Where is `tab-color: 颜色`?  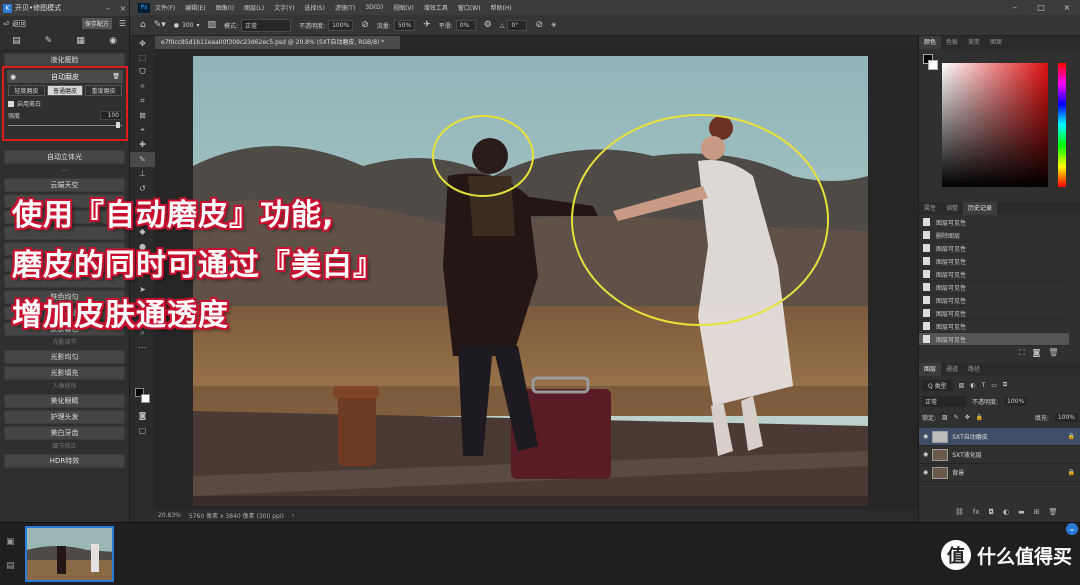 tab-color: 颜色 is located at coordinates (930, 42).